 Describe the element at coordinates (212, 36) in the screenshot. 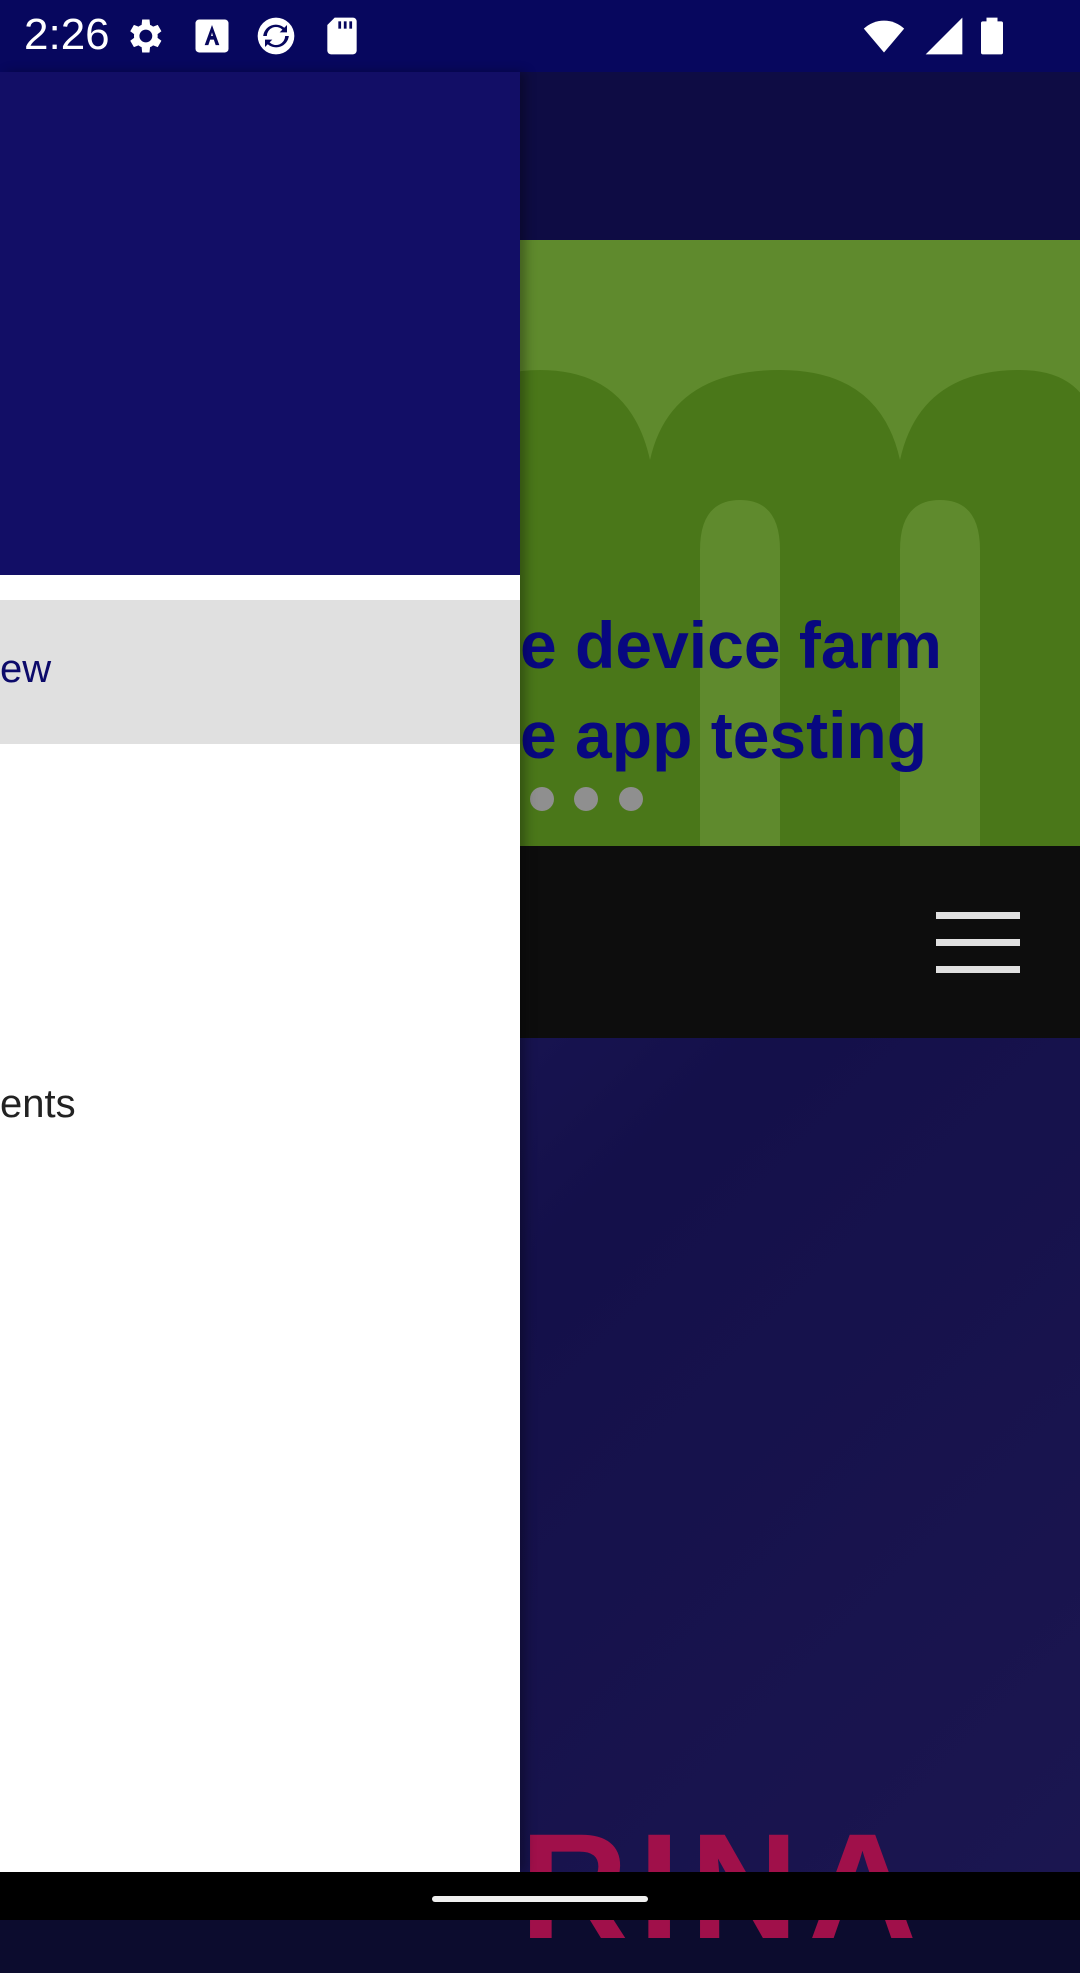

I see `font-a-icon` at that location.